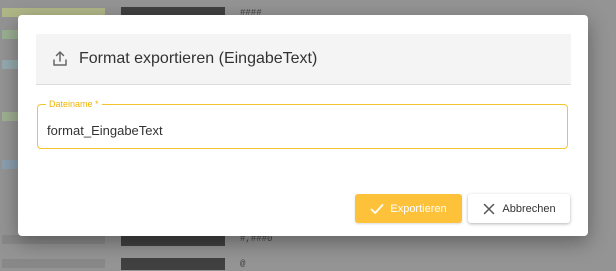  I want to click on cancel-button: Abbrechen, so click(519, 208).